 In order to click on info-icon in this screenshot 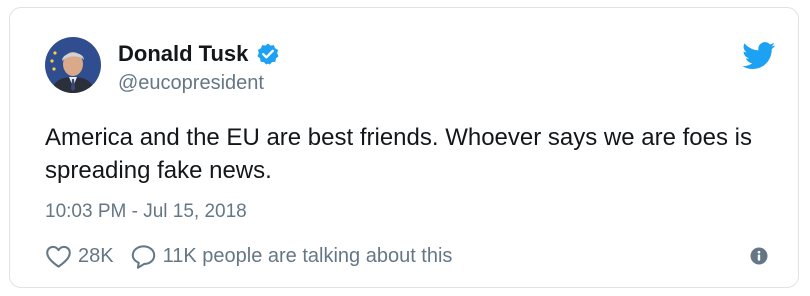, I will do `click(759, 256)`.